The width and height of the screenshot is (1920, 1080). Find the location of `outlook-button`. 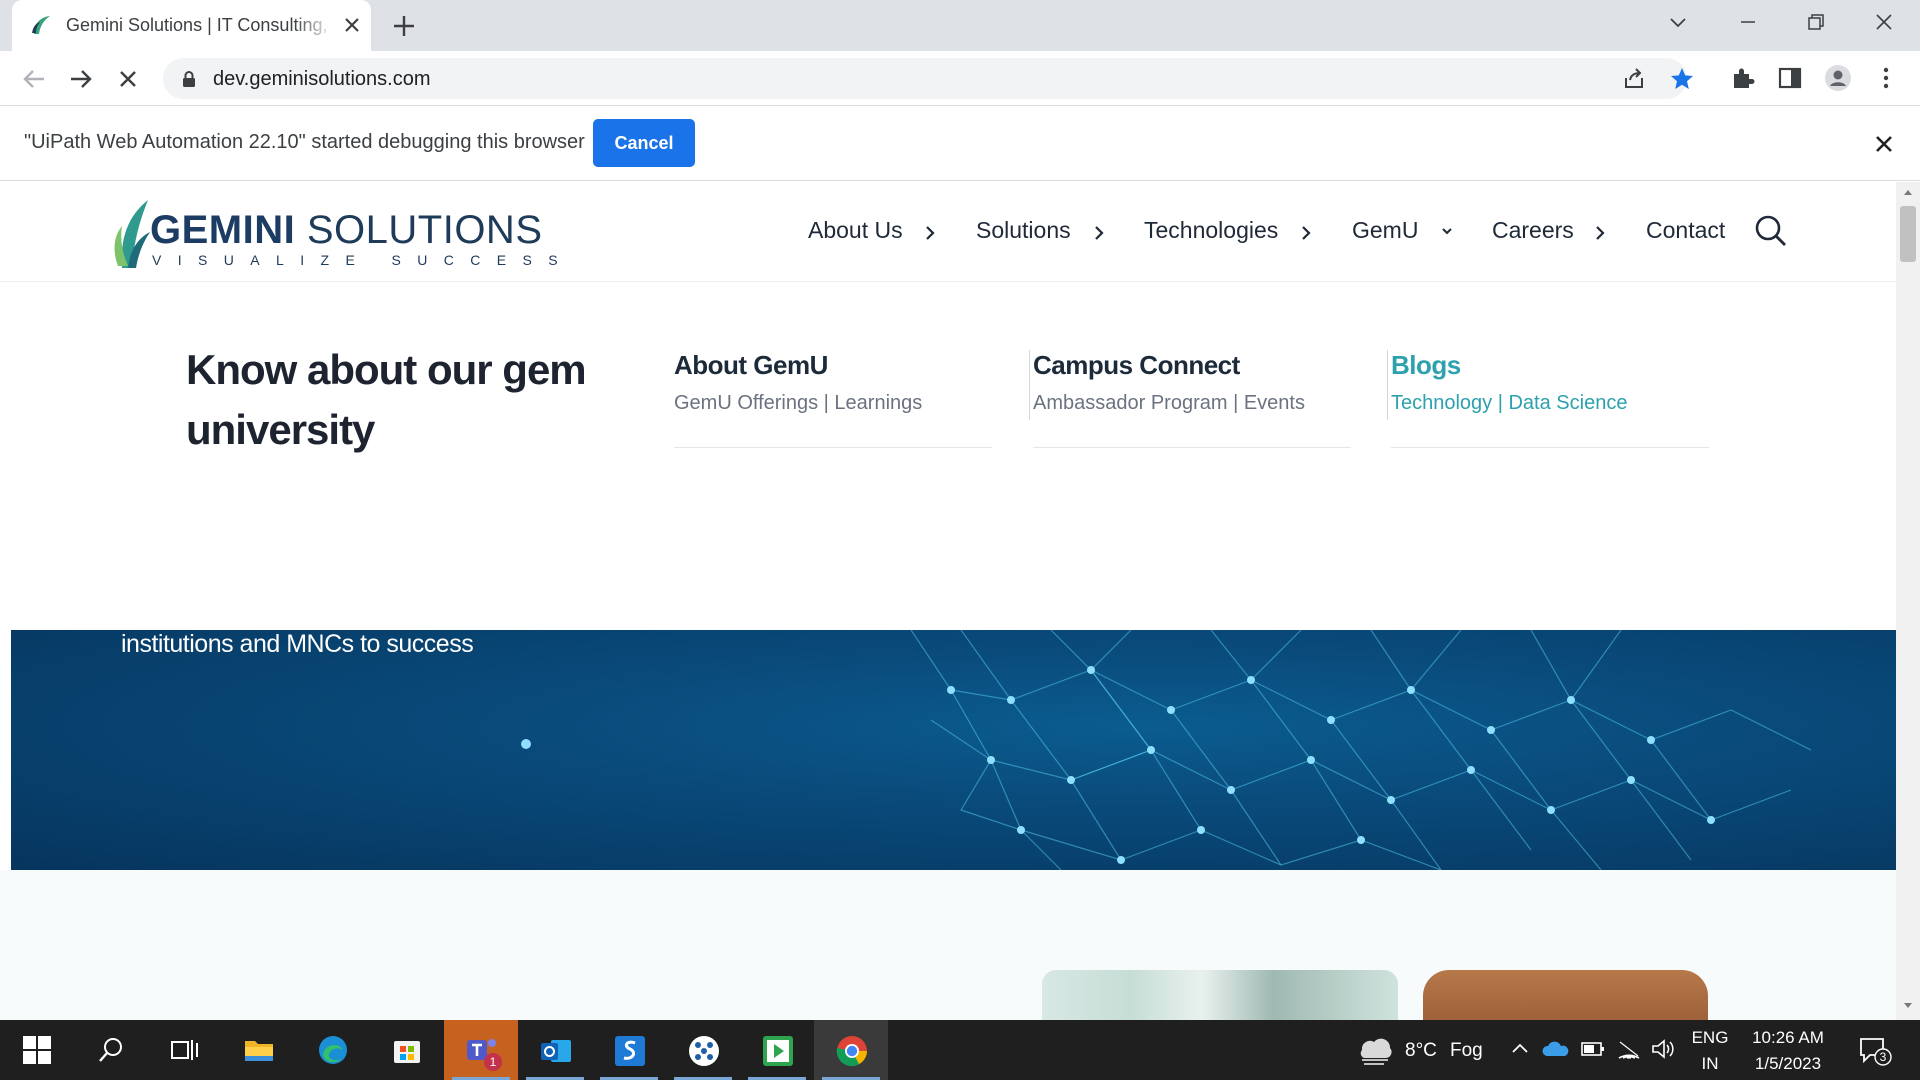

outlook-button is located at coordinates (555, 1050).